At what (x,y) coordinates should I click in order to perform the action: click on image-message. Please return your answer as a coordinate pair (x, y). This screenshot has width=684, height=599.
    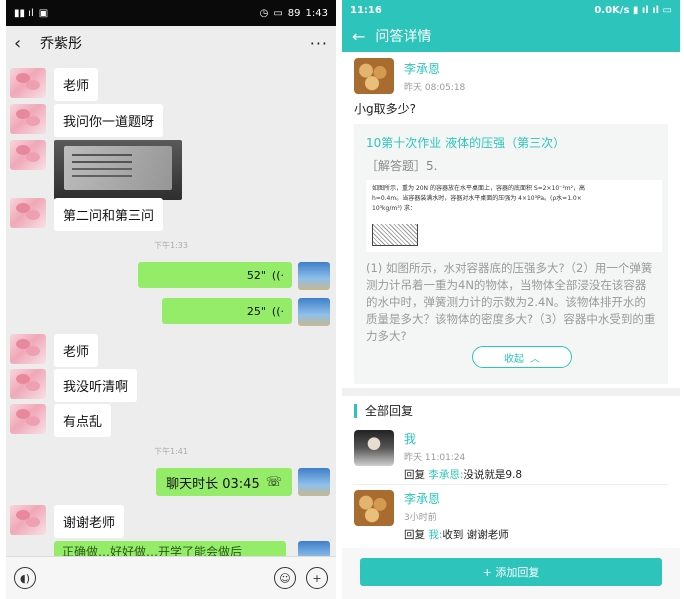
    Looking at the image, I should click on (118, 170).